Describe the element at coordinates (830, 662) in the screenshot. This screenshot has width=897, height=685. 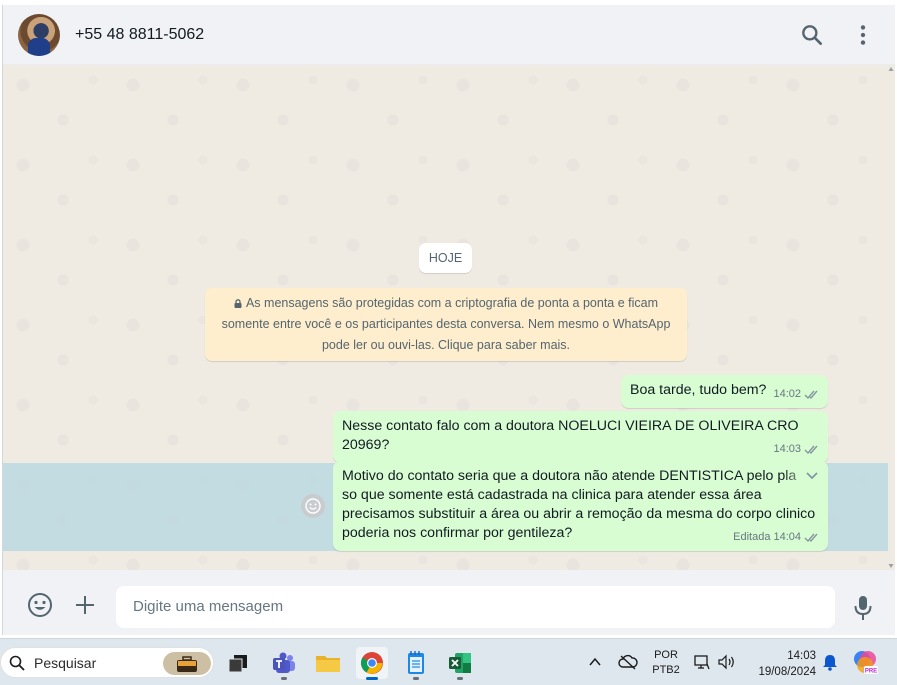
I see `notification-bell-icon` at that location.